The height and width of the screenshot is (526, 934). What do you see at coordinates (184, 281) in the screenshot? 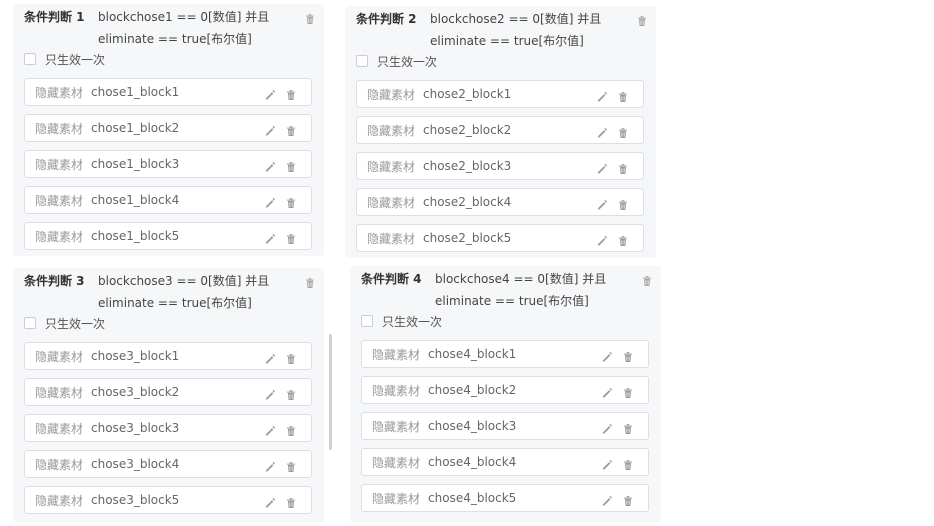
I see `condition-line-1: blockchose3 == 0[数值] 并且` at bounding box center [184, 281].